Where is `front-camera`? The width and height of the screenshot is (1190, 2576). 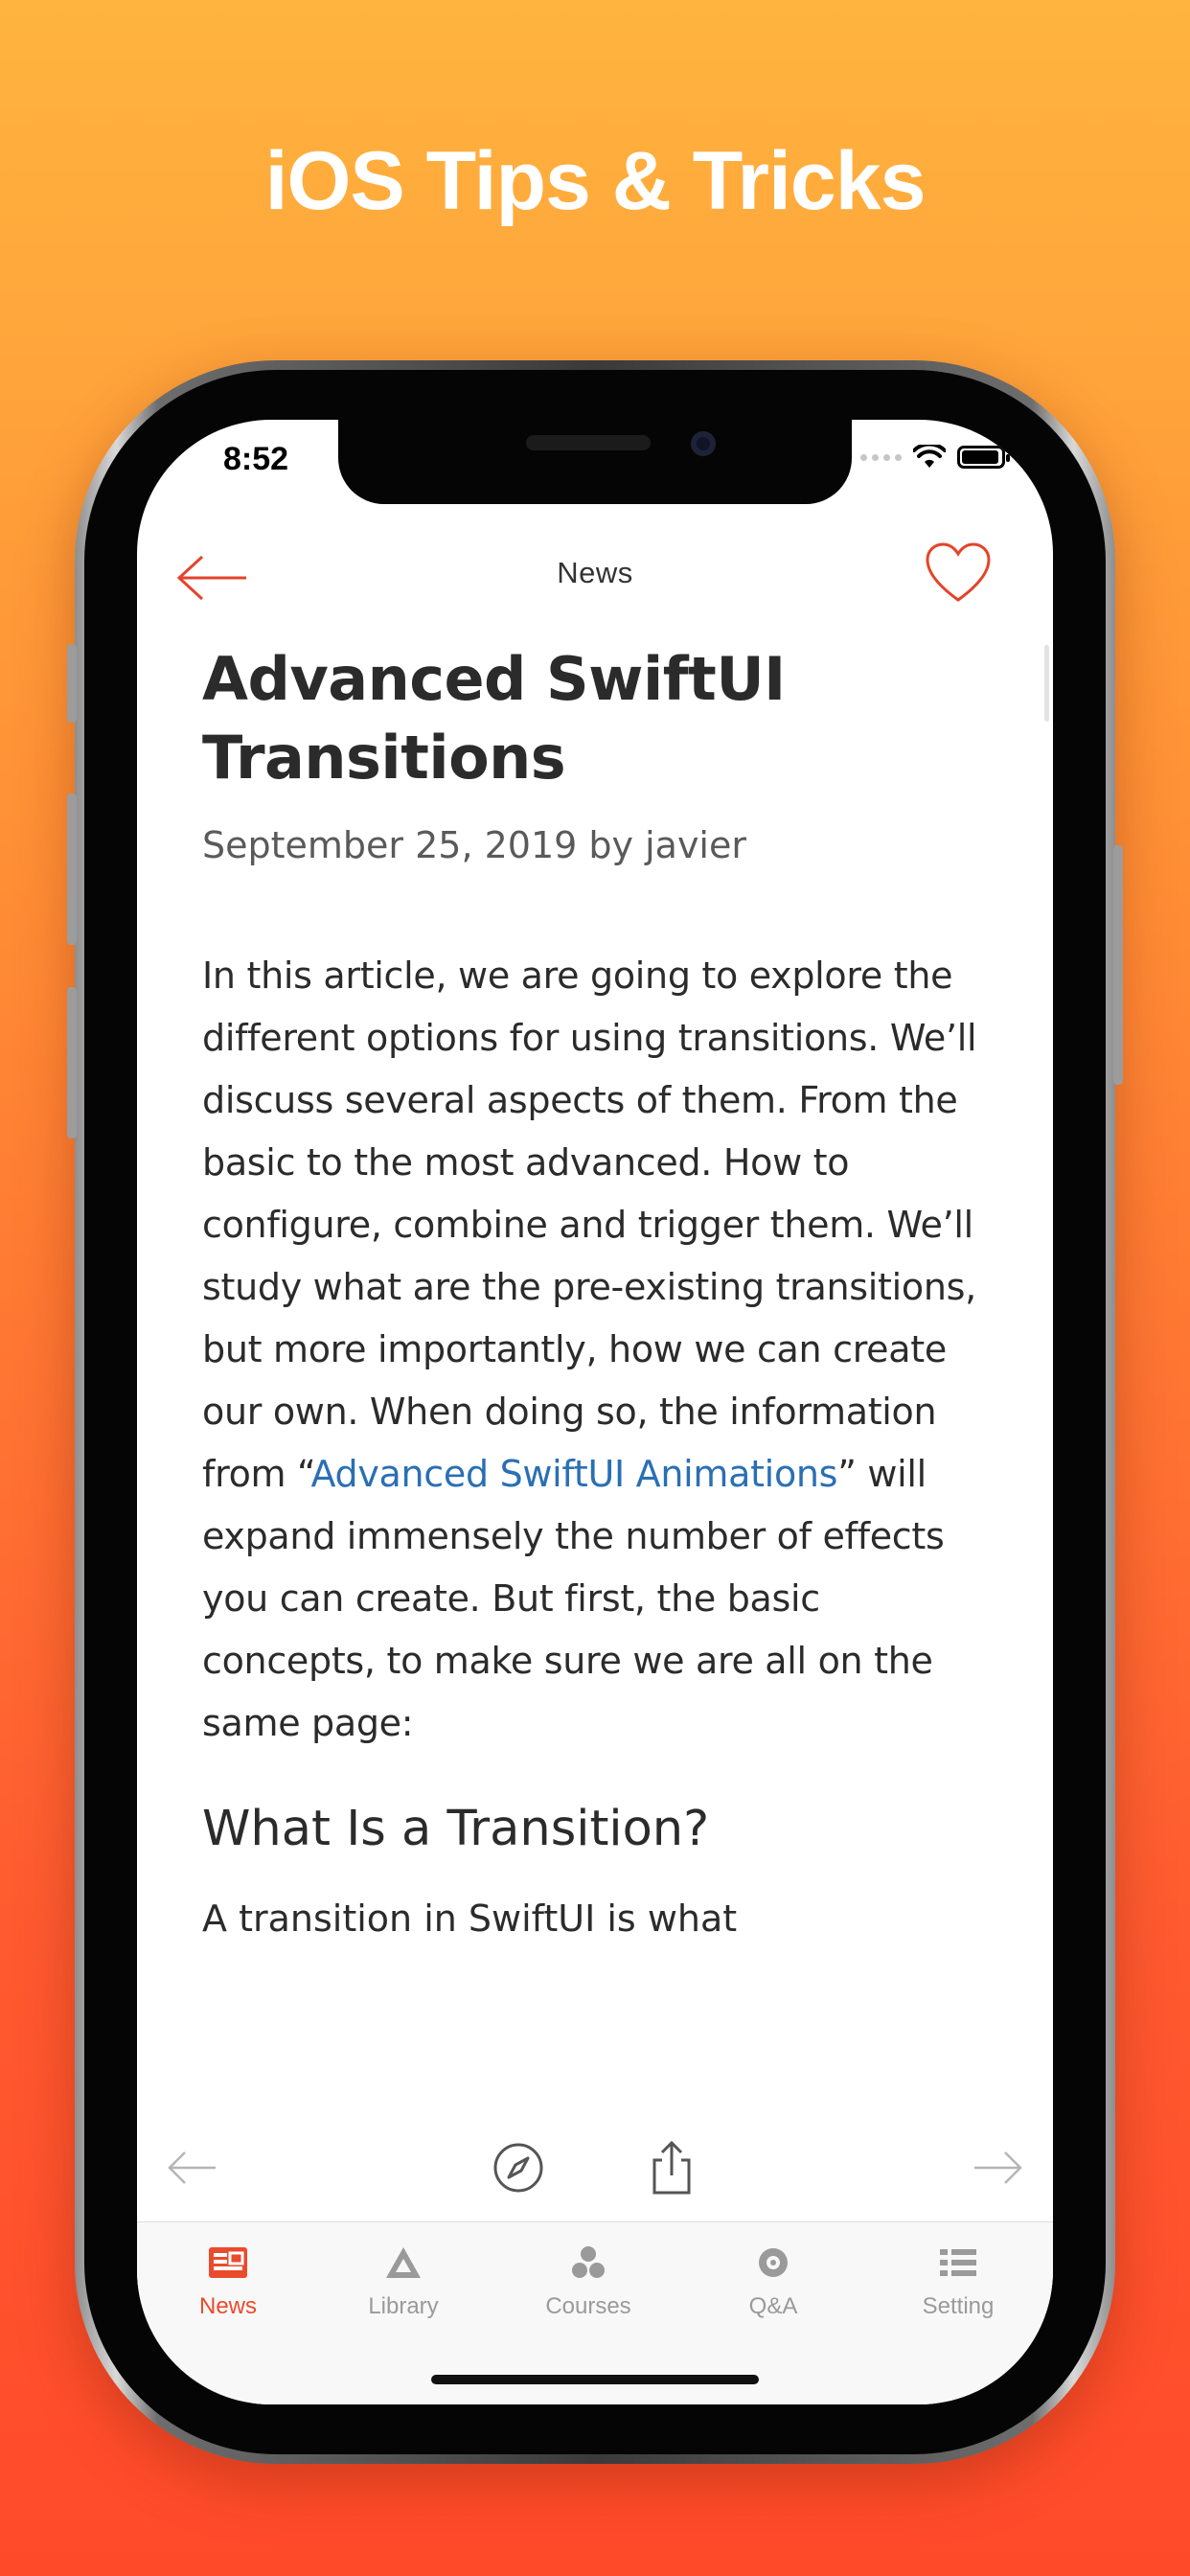
front-camera is located at coordinates (703, 444).